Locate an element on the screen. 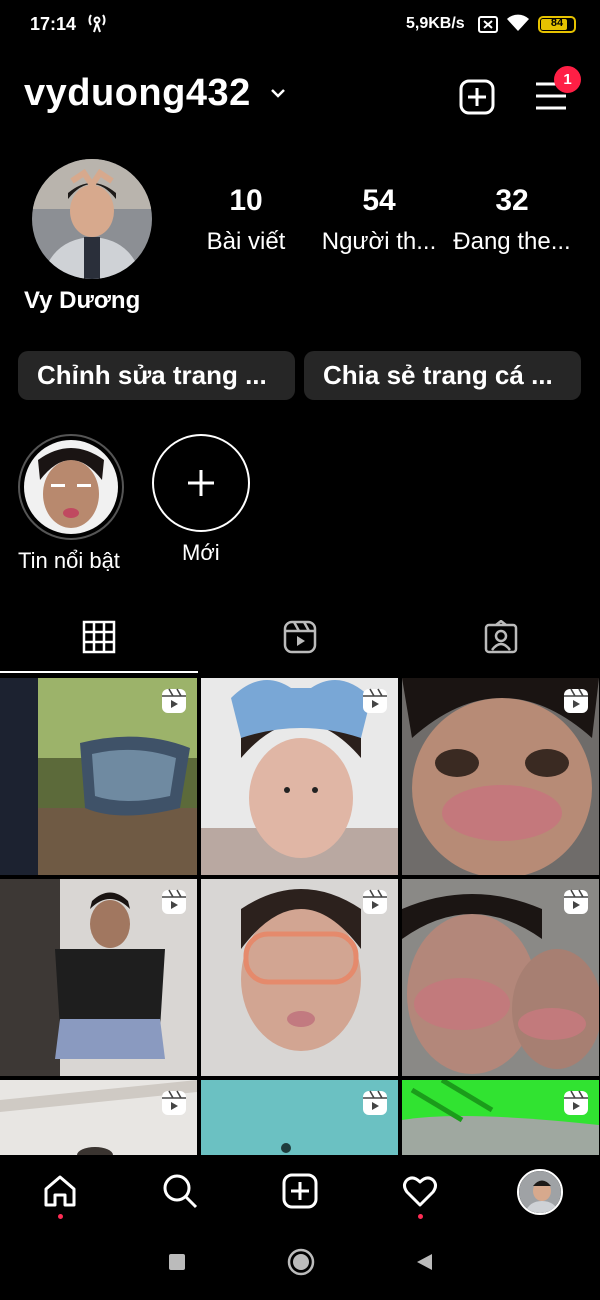 The width and height of the screenshot is (600, 1300). stat-followers-value: 54 is located at coordinates (379, 200).